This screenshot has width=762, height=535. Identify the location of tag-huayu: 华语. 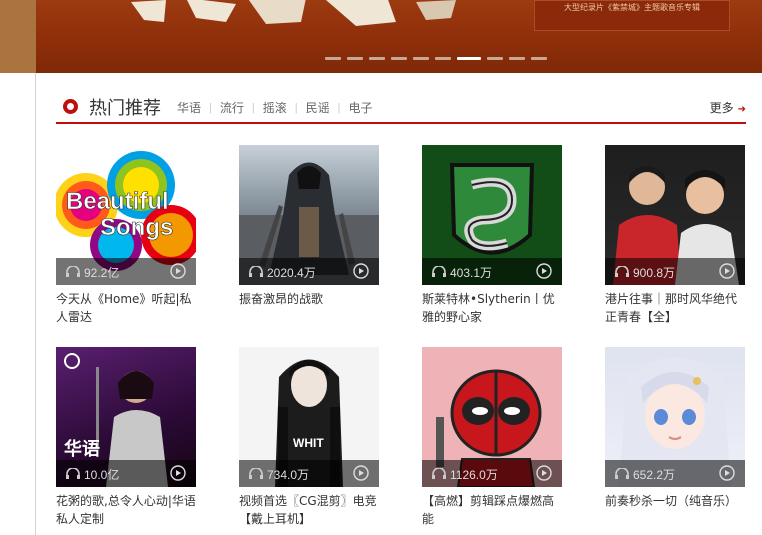
(193, 107).